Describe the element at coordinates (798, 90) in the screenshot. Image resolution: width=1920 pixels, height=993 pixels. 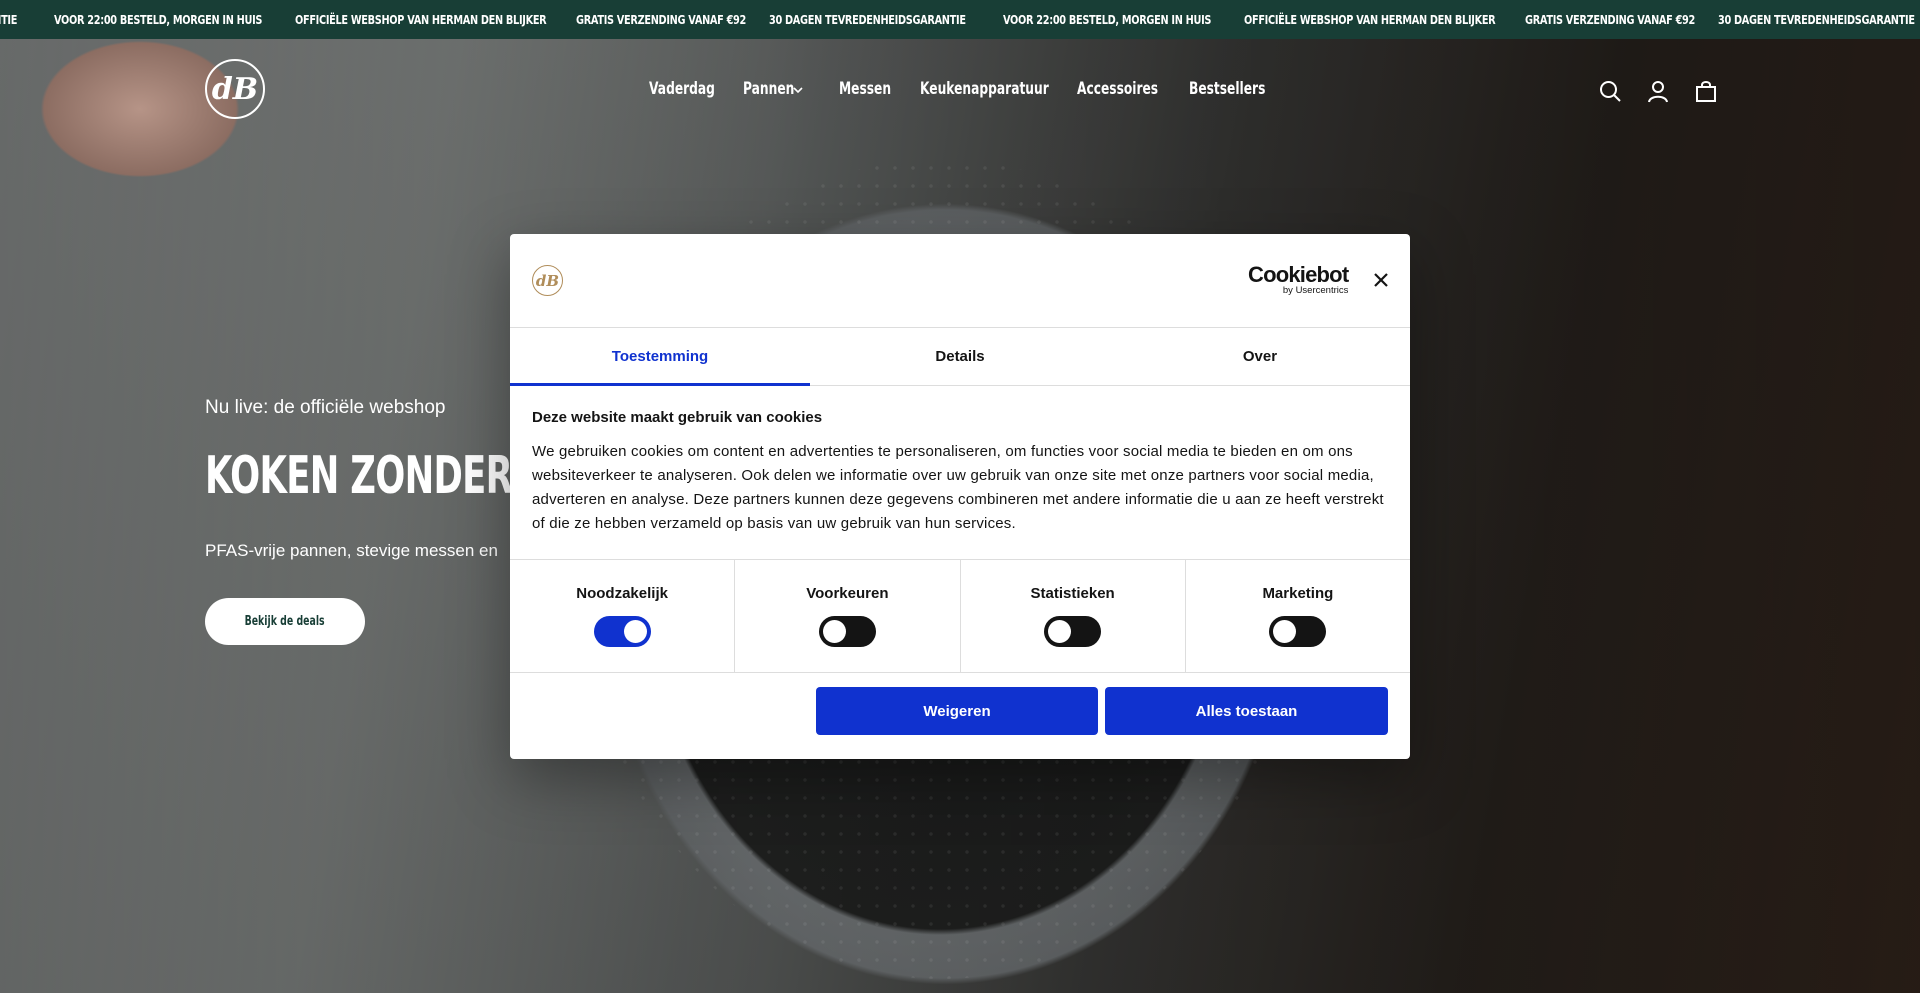
I see `chevron-down-icon` at that location.